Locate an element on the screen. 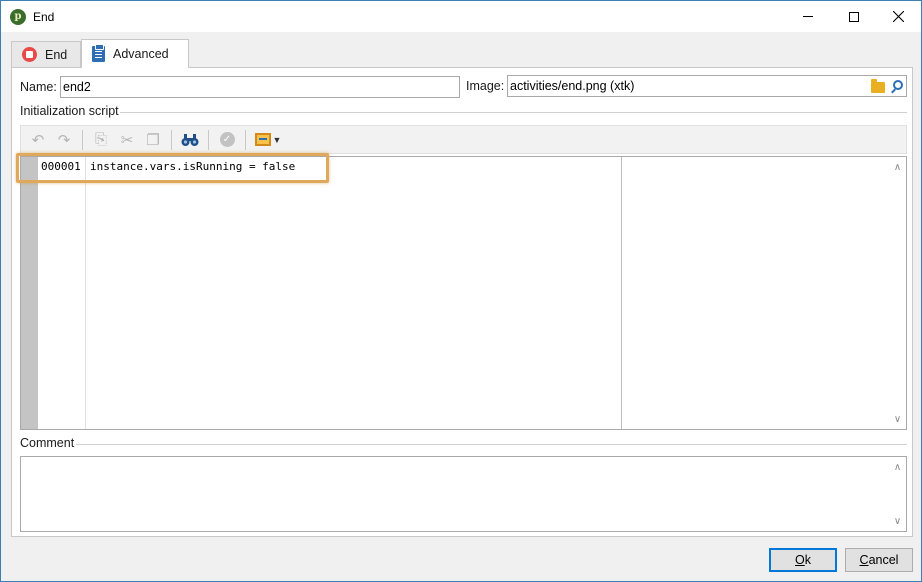  cut-icon: ✂ is located at coordinates (127, 140).